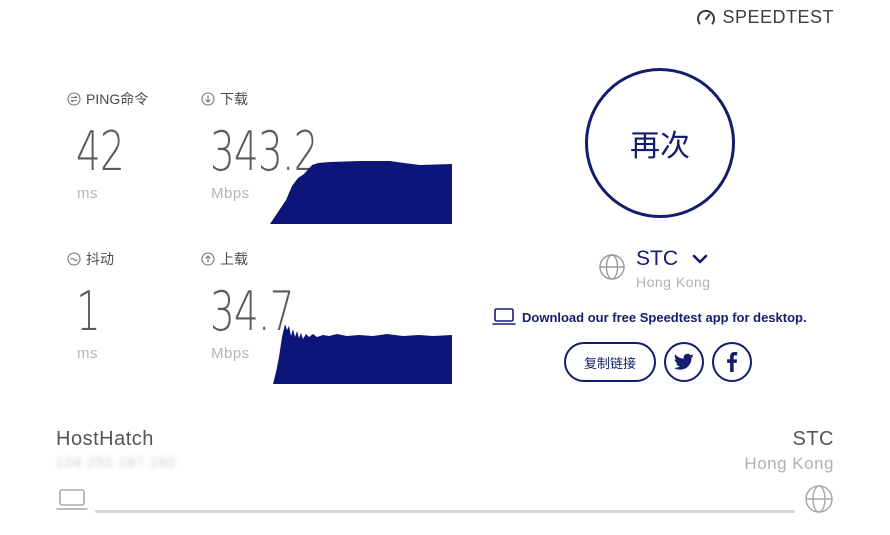 This screenshot has width=890, height=535. I want to click on client-info: HostHatch 104.250.167.150, so click(116, 449).